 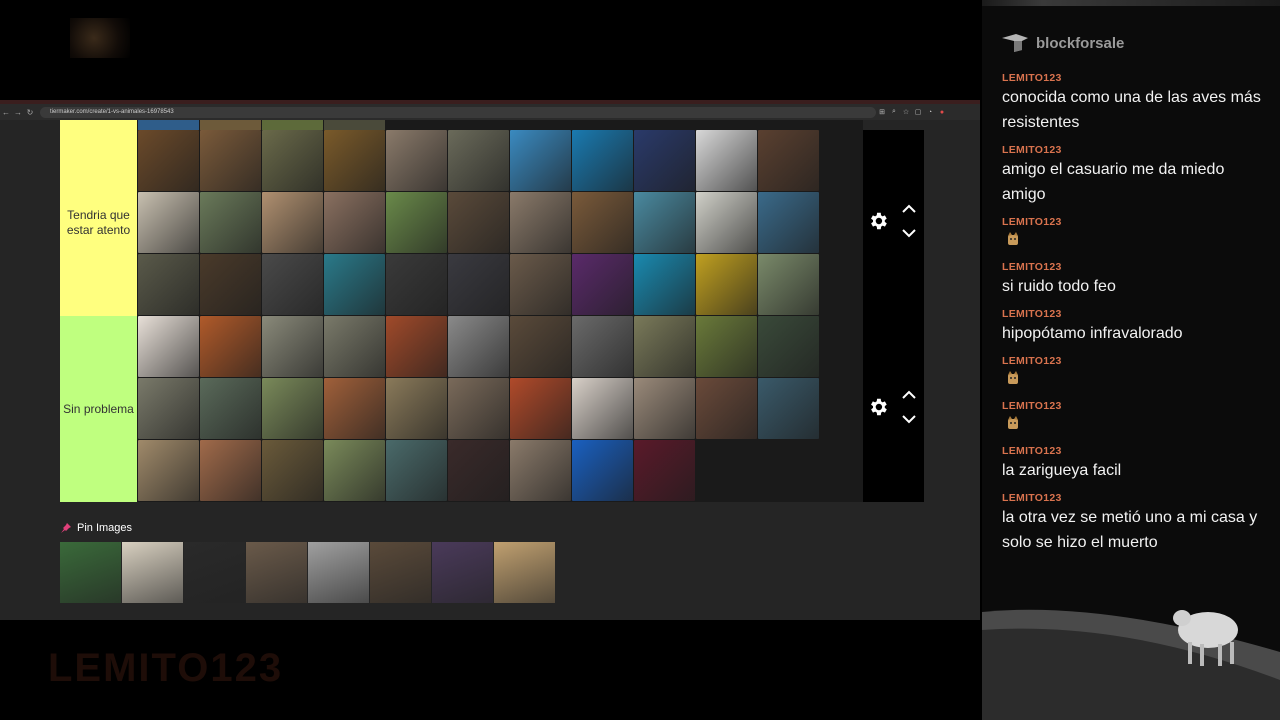 What do you see at coordinates (98, 223) in the screenshot?
I see `tier-label: Tendria que estar atento` at bounding box center [98, 223].